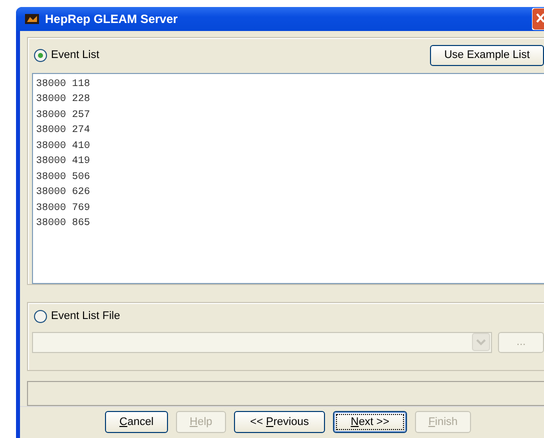 The height and width of the screenshot is (438, 544). What do you see at coordinates (487, 55) in the screenshot?
I see `use-example-list-button: Use Example List` at bounding box center [487, 55].